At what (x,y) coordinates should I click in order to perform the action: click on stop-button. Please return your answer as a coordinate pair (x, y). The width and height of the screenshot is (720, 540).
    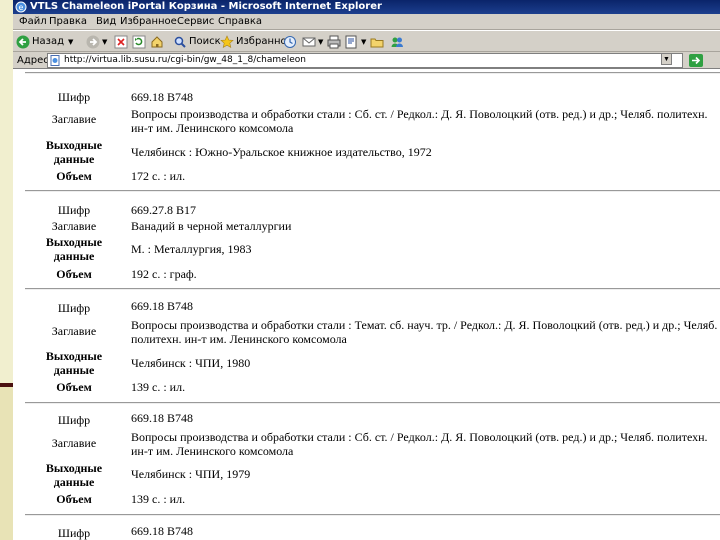
    Looking at the image, I should click on (122, 41).